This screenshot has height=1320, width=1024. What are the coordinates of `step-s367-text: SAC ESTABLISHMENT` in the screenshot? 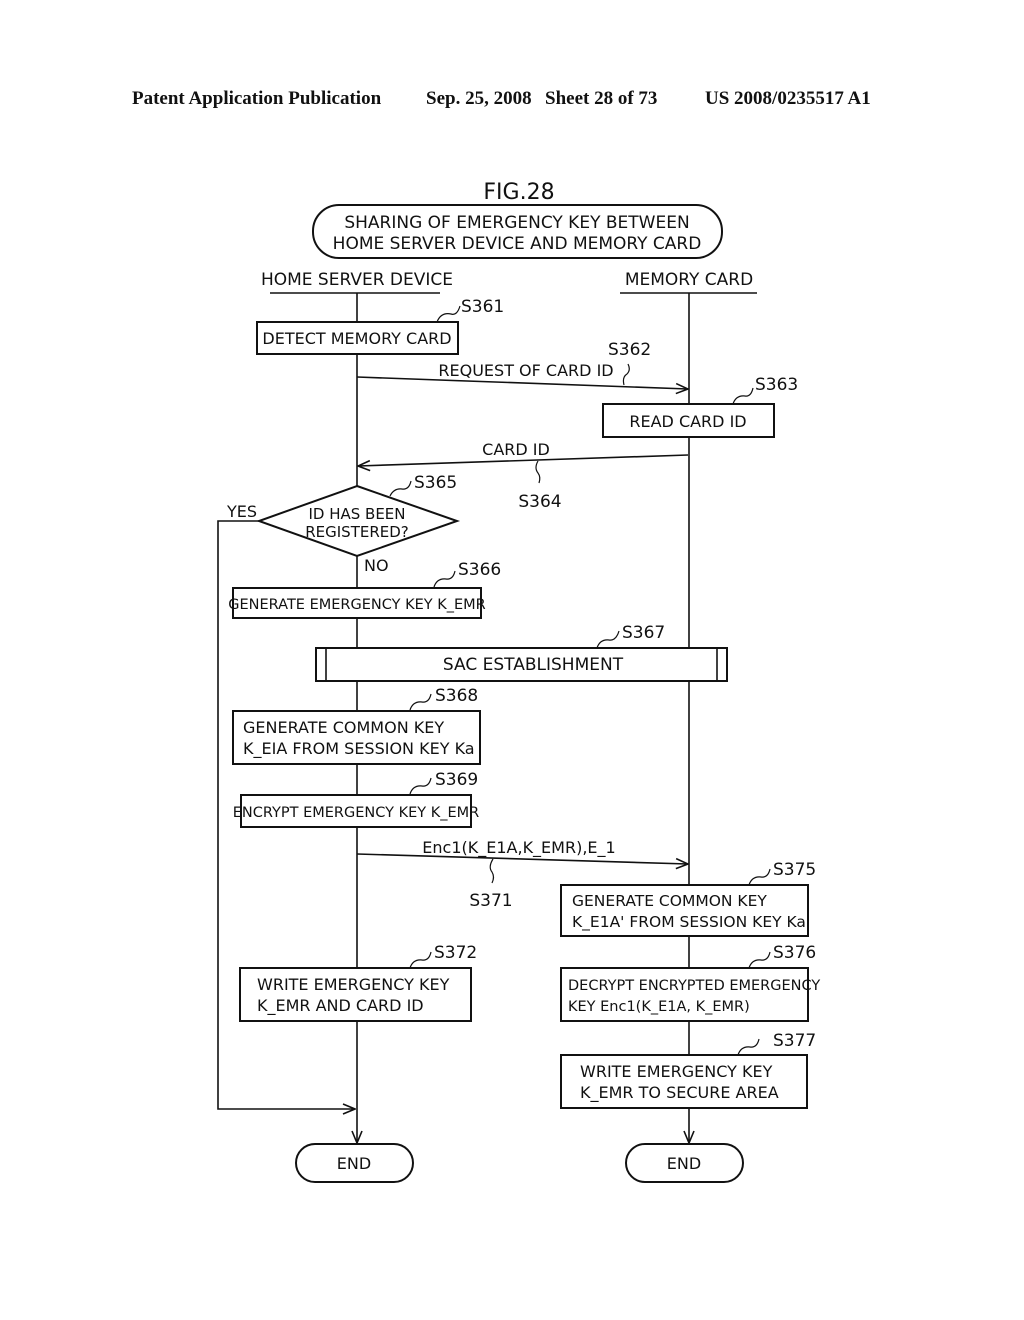 It's located at (533, 665).